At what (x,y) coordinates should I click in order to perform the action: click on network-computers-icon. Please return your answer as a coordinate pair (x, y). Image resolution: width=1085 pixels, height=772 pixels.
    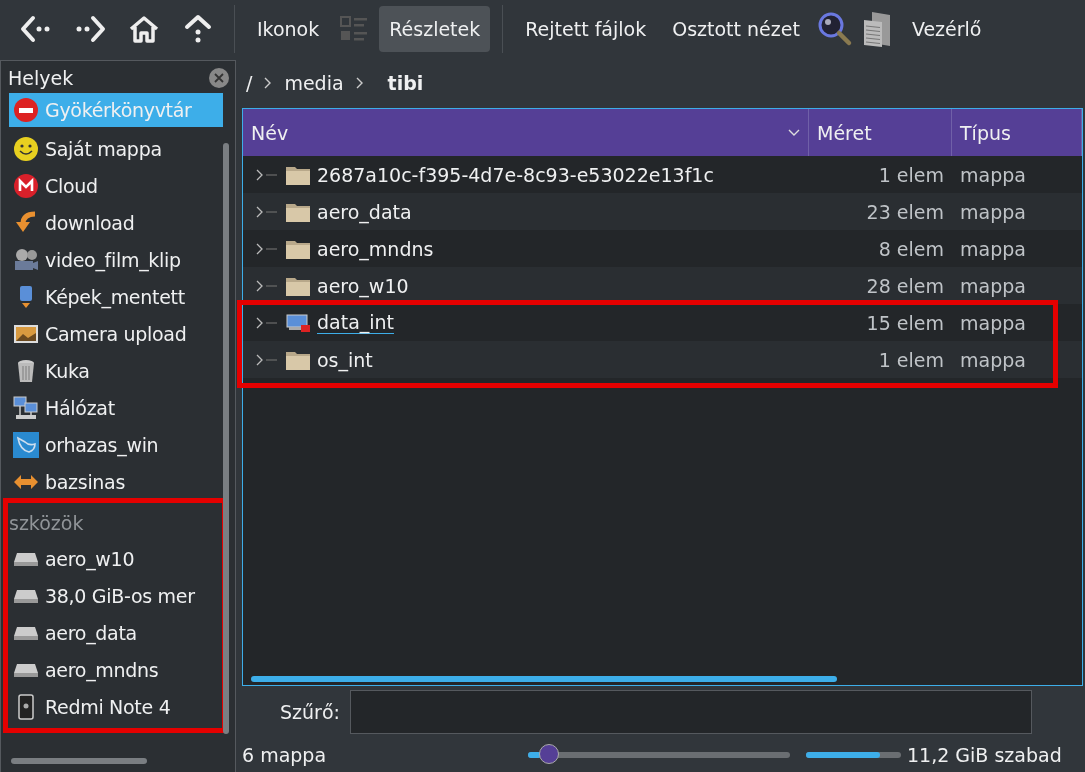
    Looking at the image, I should click on (26, 407).